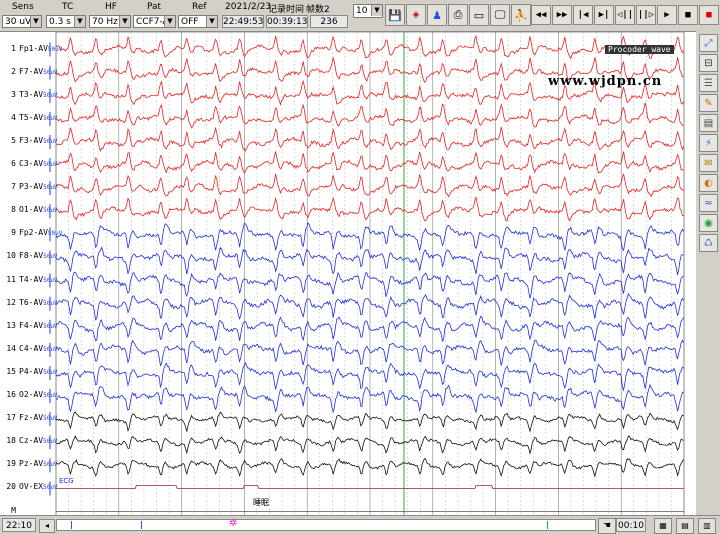  What do you see at coordinates (13, 210) in the screenshot?
I see `channel-number: 8` at bounding box center [13, 210].